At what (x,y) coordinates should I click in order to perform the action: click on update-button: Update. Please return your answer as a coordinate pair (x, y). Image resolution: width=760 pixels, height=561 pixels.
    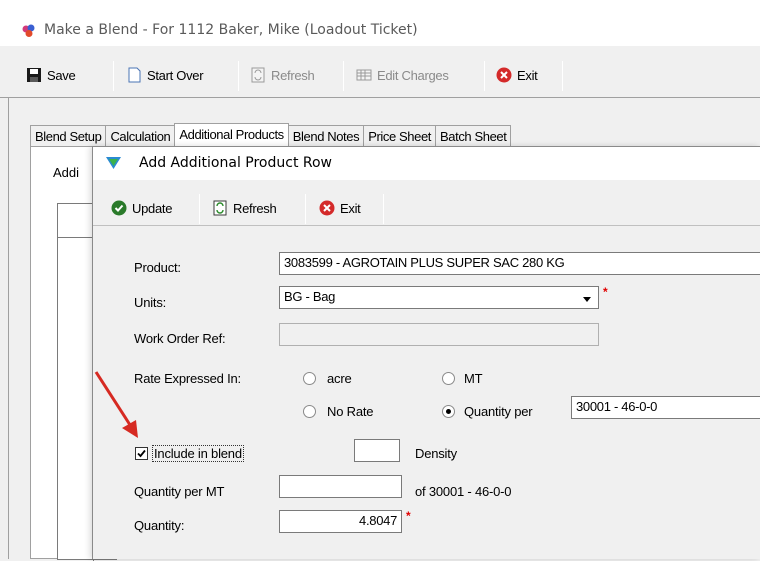
    Looking at the image, I should click on (141, 208).